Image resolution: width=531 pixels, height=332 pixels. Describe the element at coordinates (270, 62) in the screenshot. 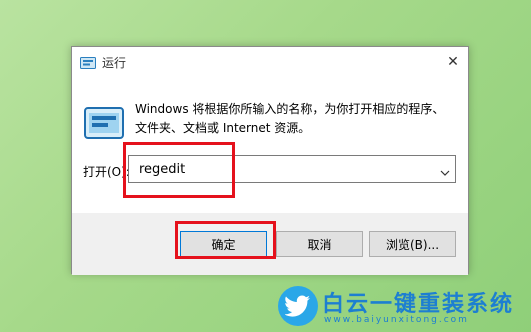

I see `title-bar: 运行 ✕` at that location.